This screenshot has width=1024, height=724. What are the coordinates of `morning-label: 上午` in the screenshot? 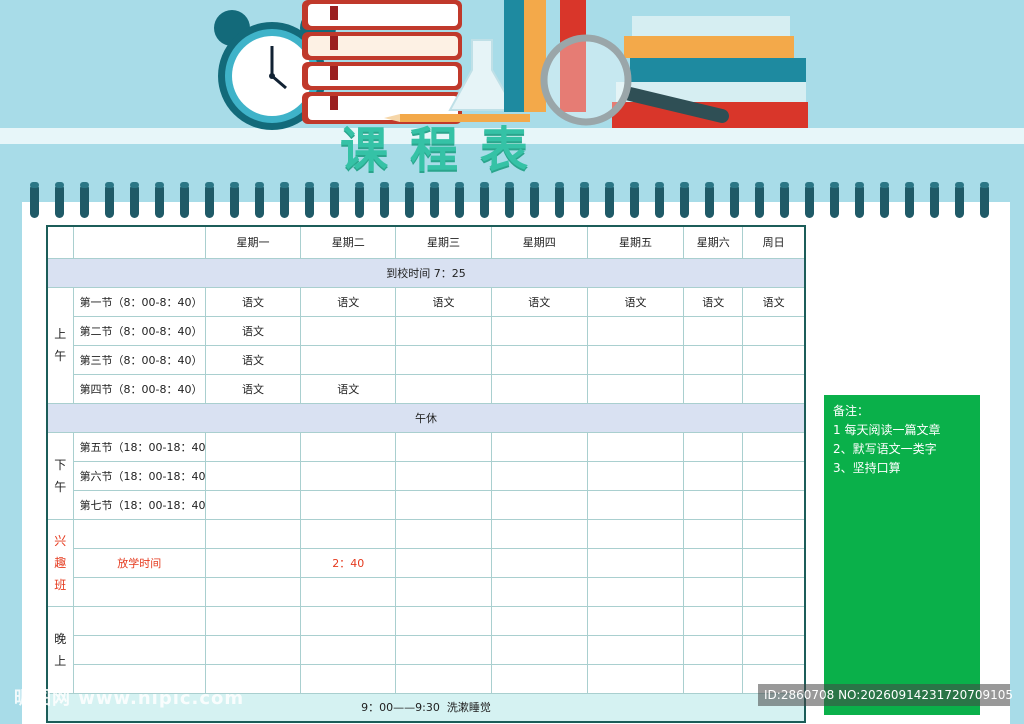 It's located at (60, 345).